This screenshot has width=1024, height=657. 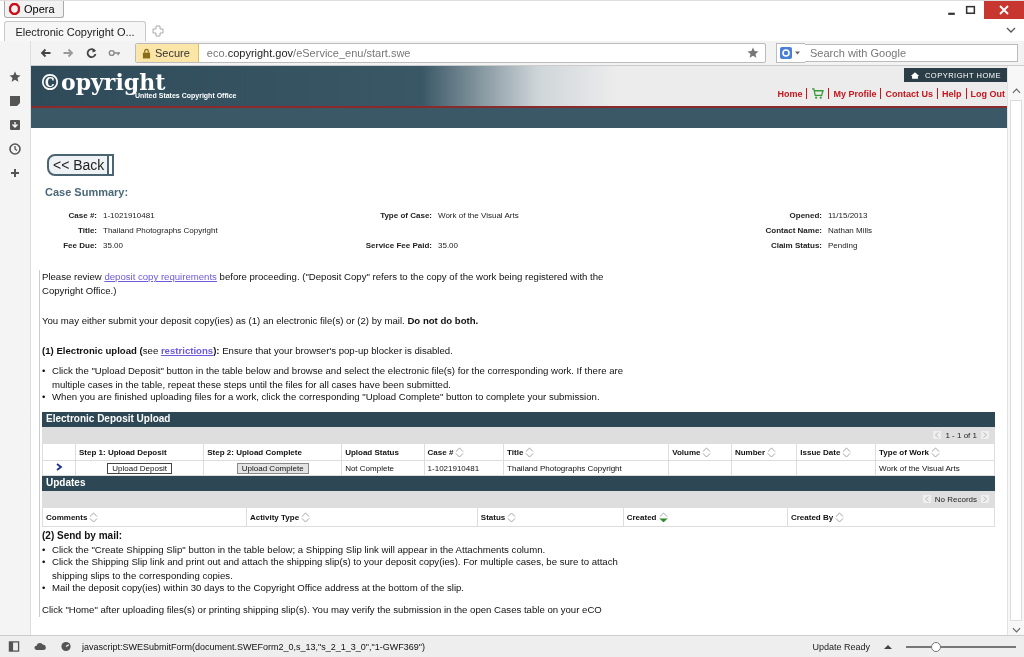 What do you see at coordinates (108, 418) in the screenshot?
I see `table-title: Electronic Deposit Upload` at bounding box center [108, 418].